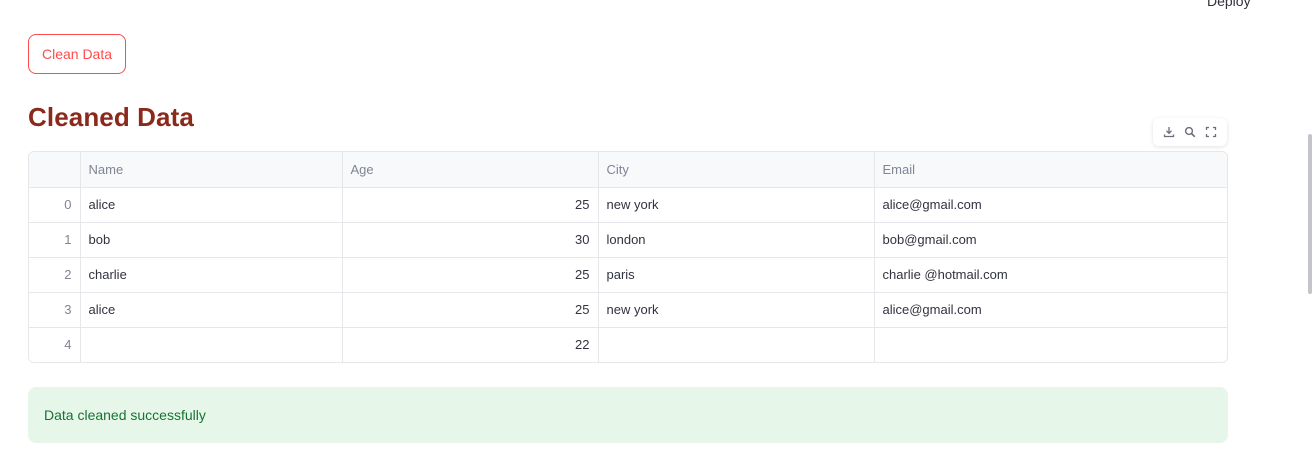  What do you see at coordinates (1050, 240) in the screenshot?
I see `cell-email: bob@gmail.com` at bounding box center [1050, 240].